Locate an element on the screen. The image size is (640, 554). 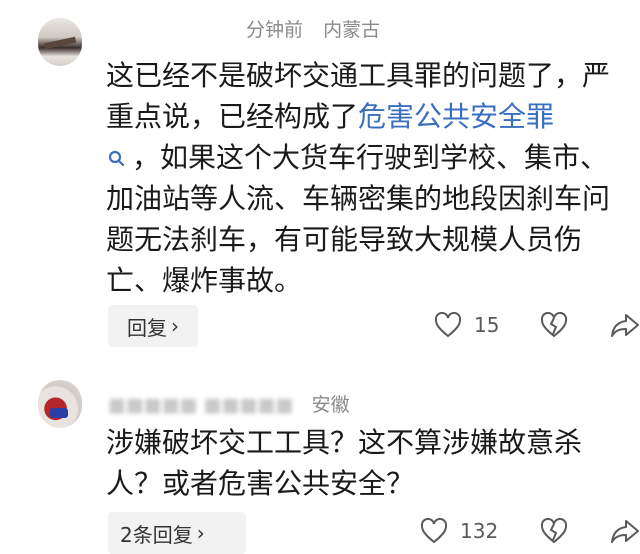
comment-location: 内蒙古 is located at coordinates (352, 30).